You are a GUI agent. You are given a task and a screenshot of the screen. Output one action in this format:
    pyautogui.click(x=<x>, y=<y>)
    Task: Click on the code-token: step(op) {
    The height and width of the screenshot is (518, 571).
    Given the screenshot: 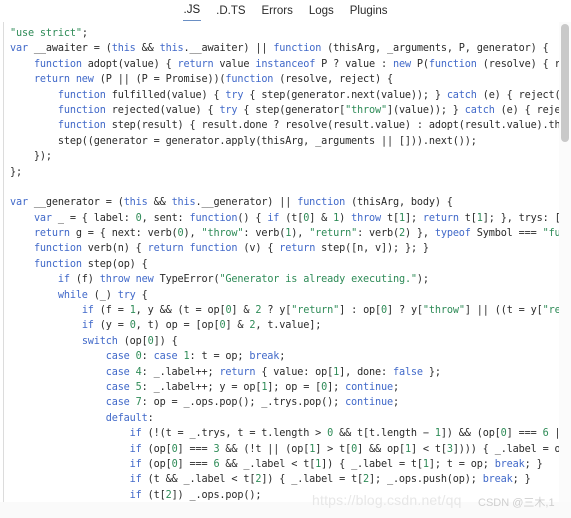 What is the action you would take?
    pyautogui.click(x=114, y=264)
    